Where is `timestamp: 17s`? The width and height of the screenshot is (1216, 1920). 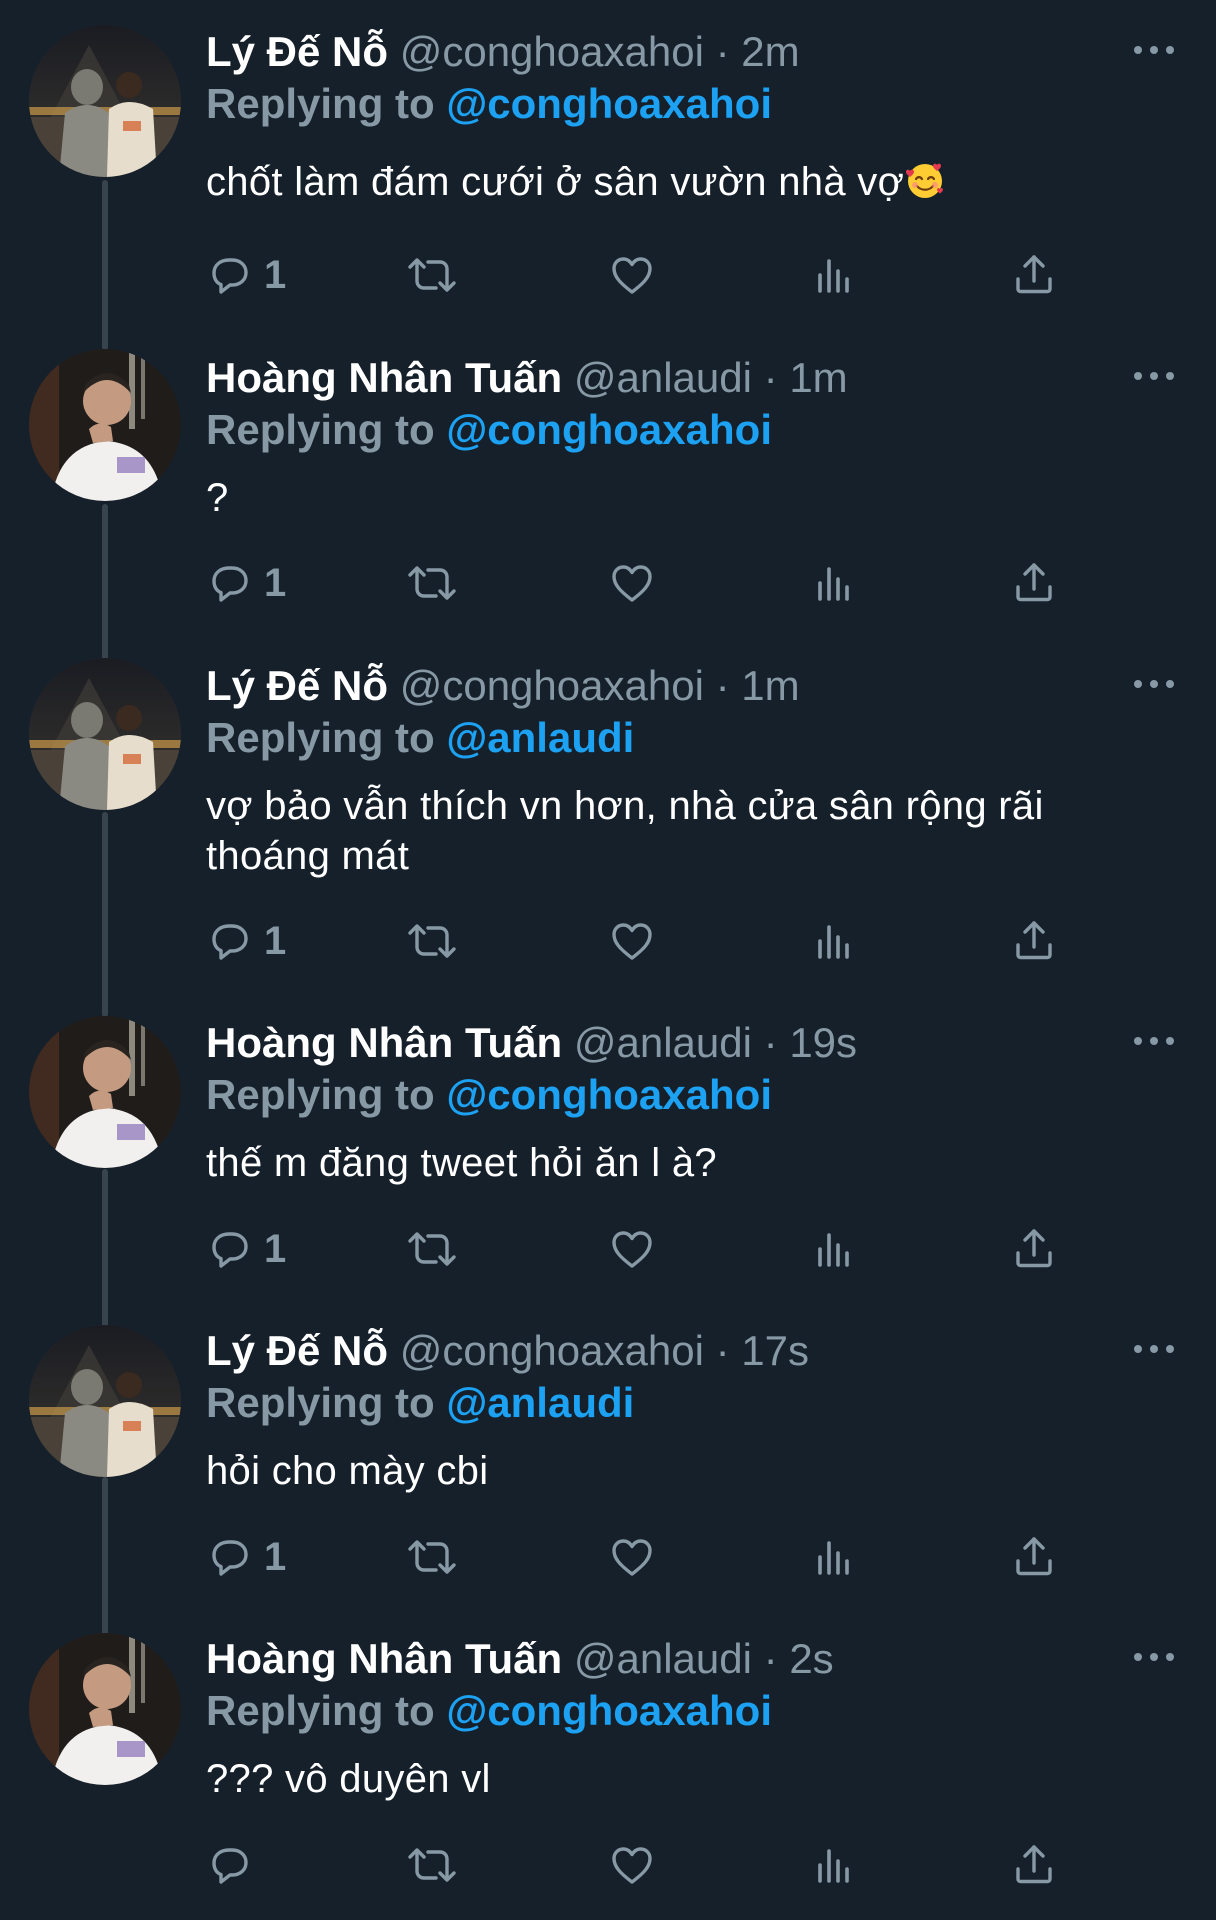 timestamp: 17s is located at coordinates (775, 1350).